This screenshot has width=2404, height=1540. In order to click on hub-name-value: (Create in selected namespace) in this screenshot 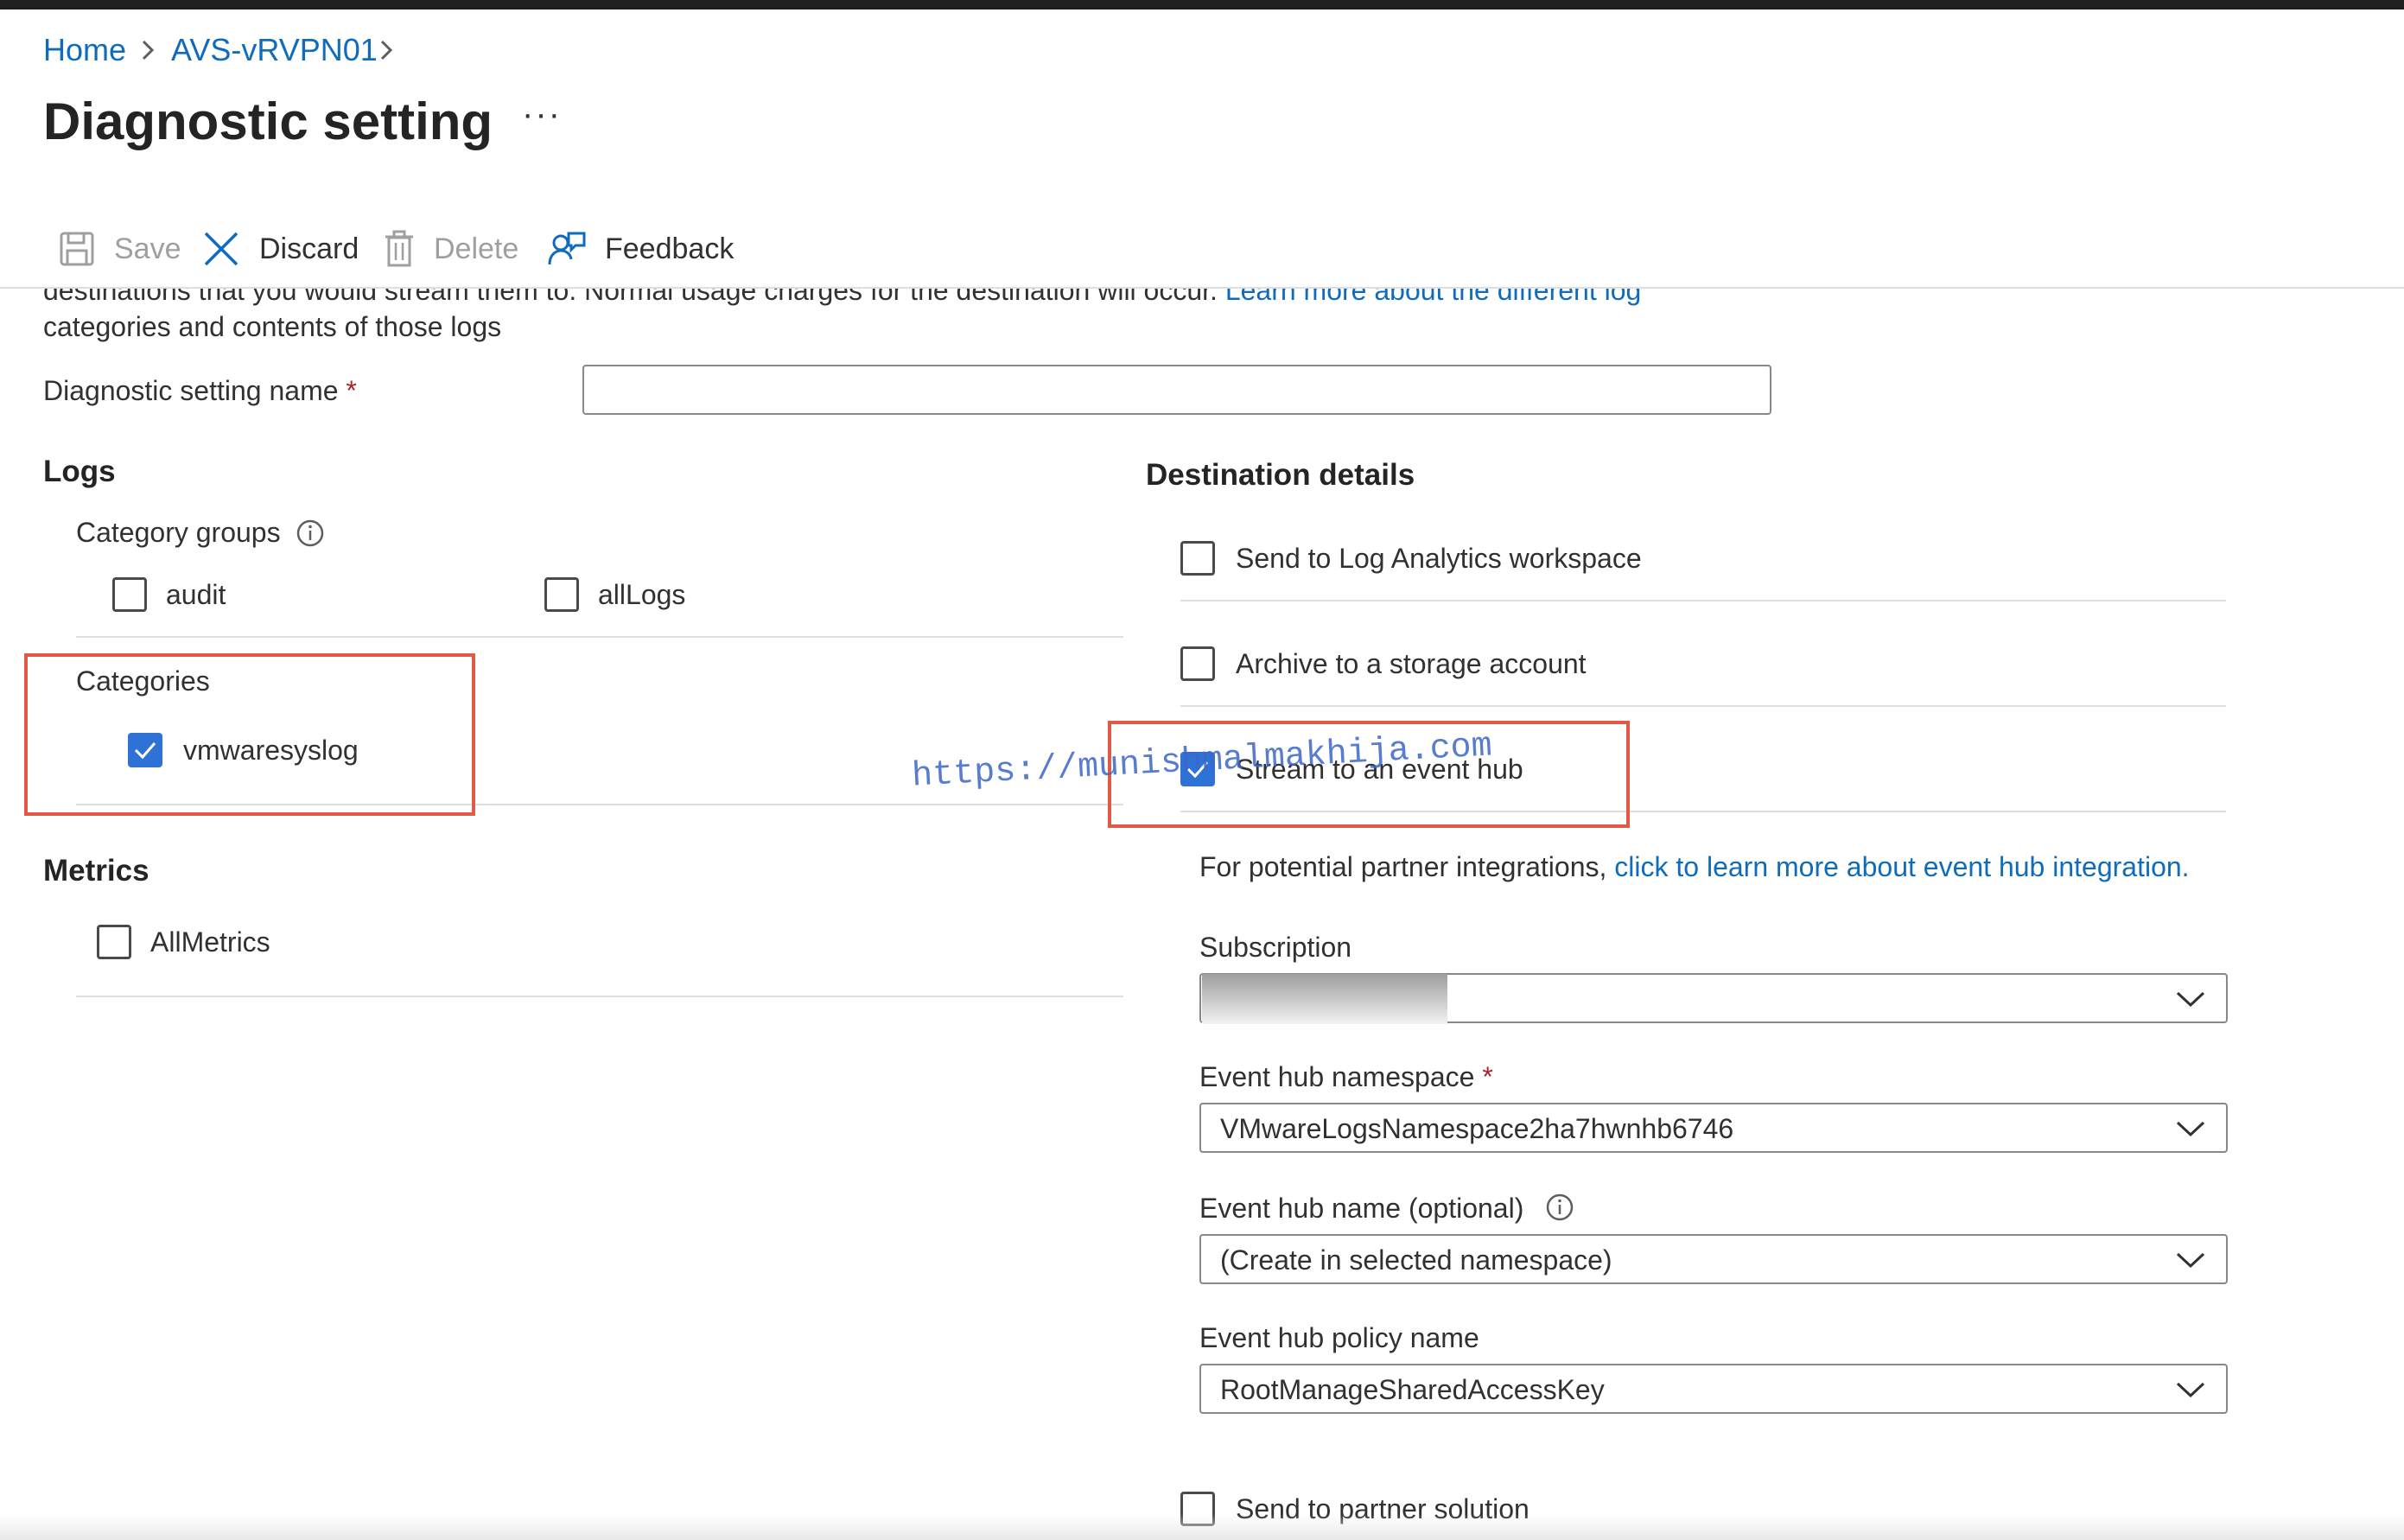, I will do `click(1416, 1260)`.